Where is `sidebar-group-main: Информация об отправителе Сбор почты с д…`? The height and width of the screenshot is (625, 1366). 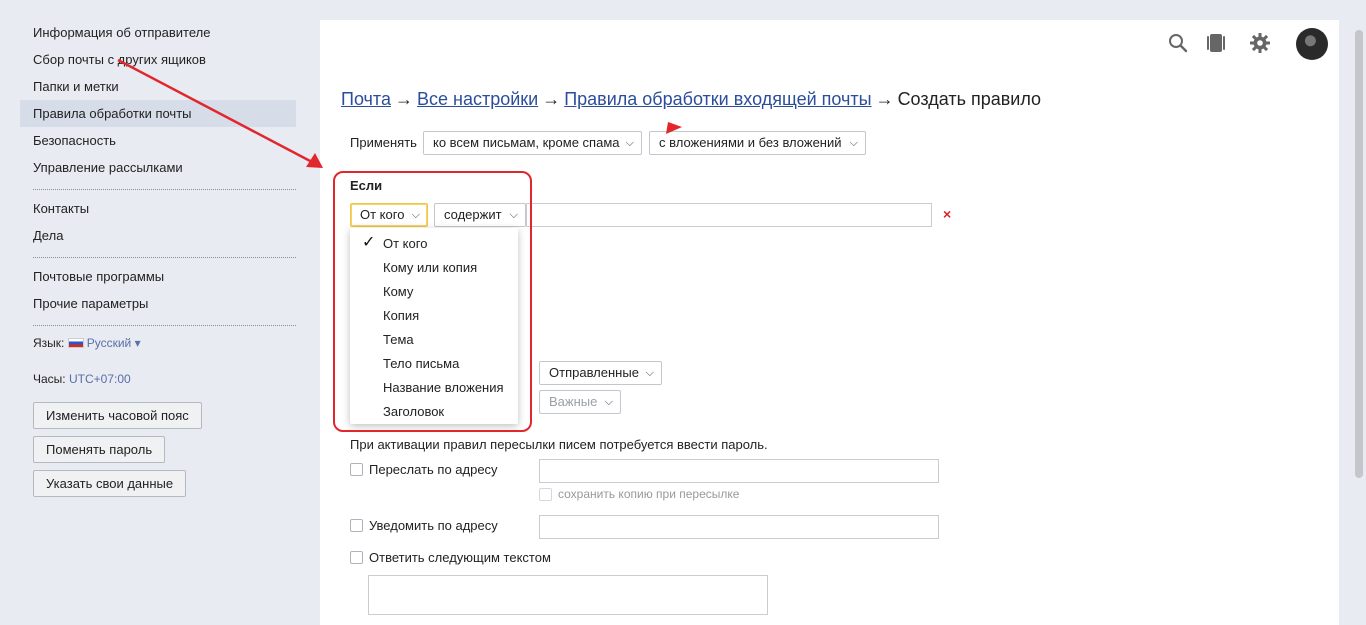
sidebar-group-main: Информация об отправителе Сбор почты с д… is located at coordinates (158, 100).